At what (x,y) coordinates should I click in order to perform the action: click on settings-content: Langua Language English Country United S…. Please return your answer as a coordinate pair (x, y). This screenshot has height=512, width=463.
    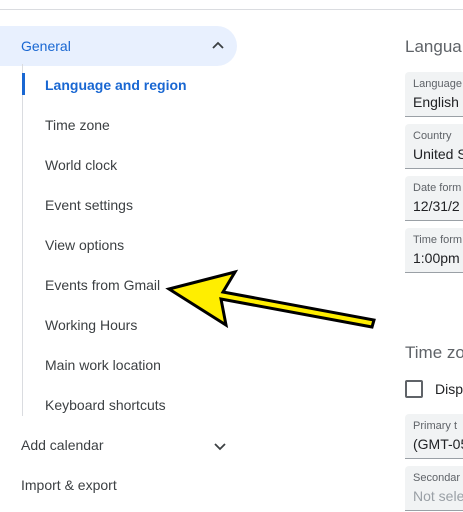
    Looking at the image, I should click on (429, 256).